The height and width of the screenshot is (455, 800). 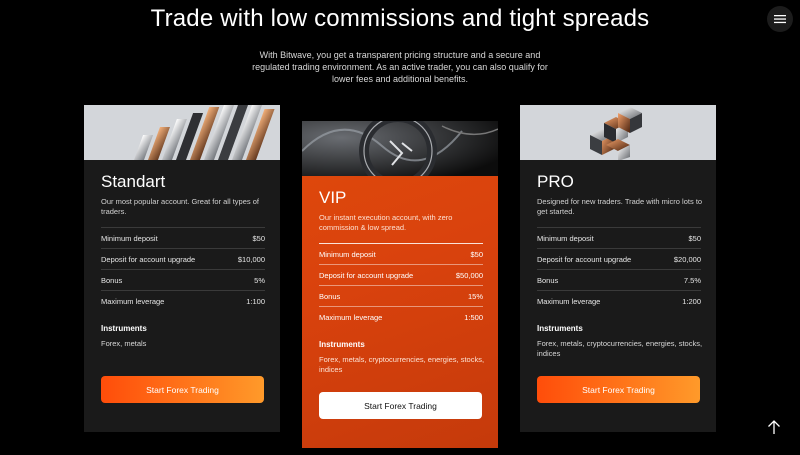 What do you see at coordinates (618, 132) in the screenshot?
I see `card-image-pro` at bounding box center [618, 132].